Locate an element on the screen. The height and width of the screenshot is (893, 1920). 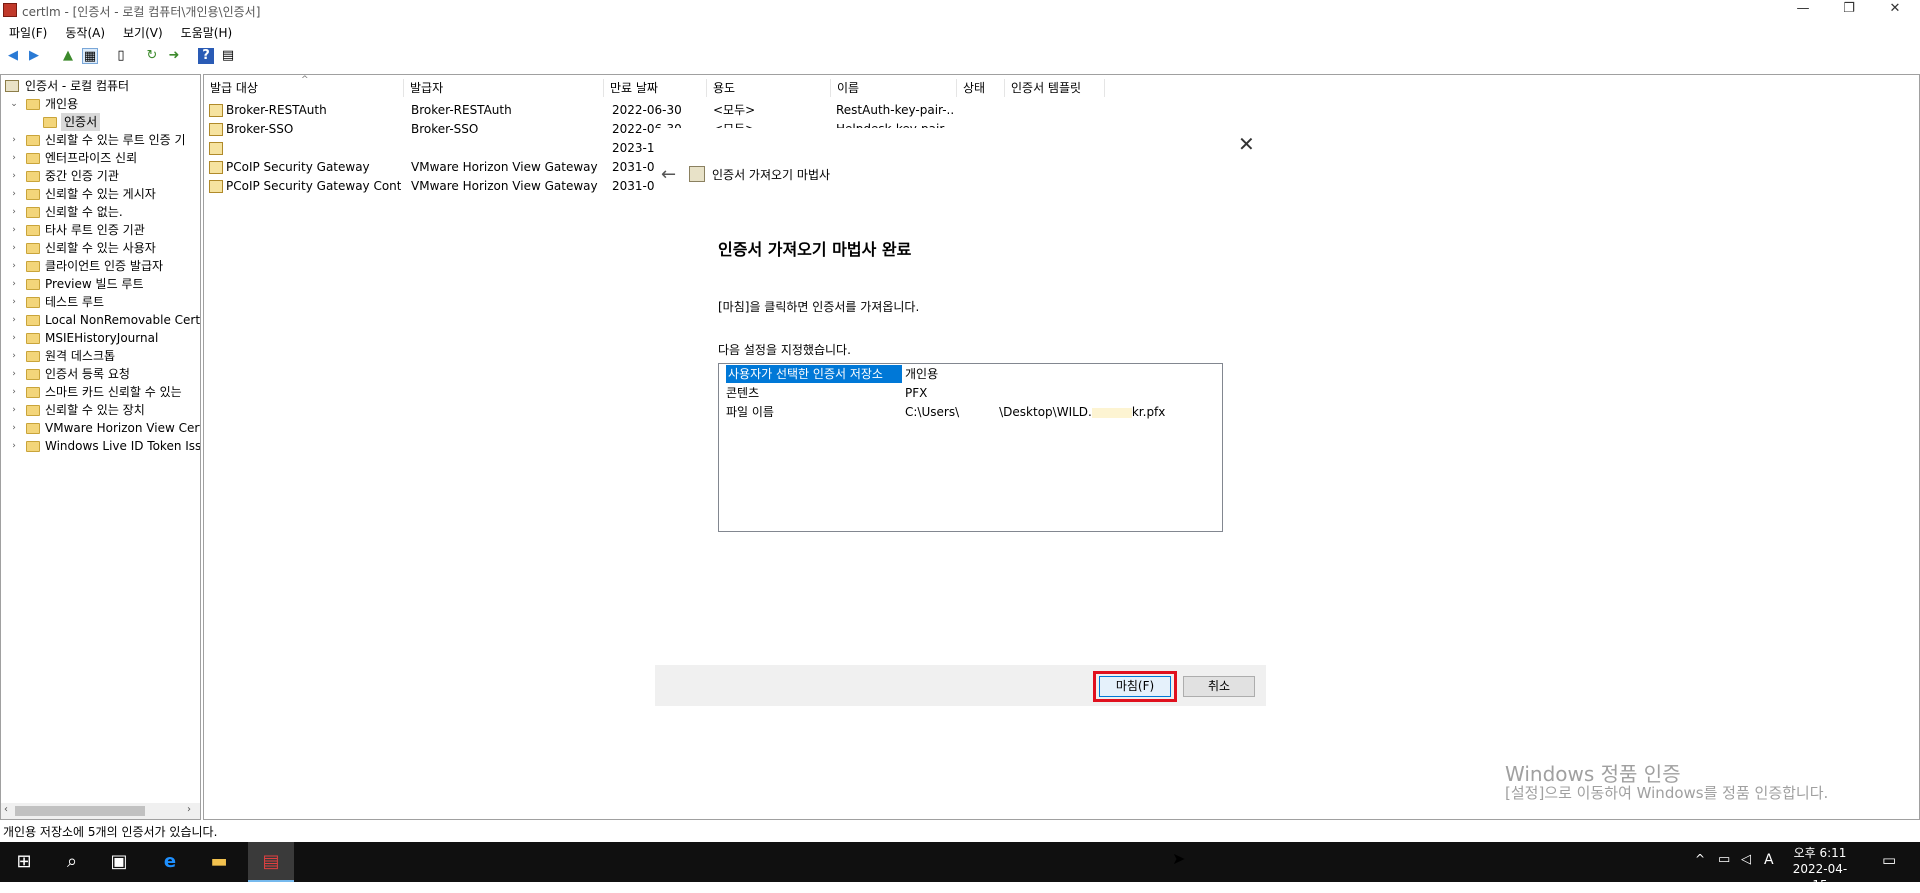
certlm-app-icon is located at coordinates (10, 10).